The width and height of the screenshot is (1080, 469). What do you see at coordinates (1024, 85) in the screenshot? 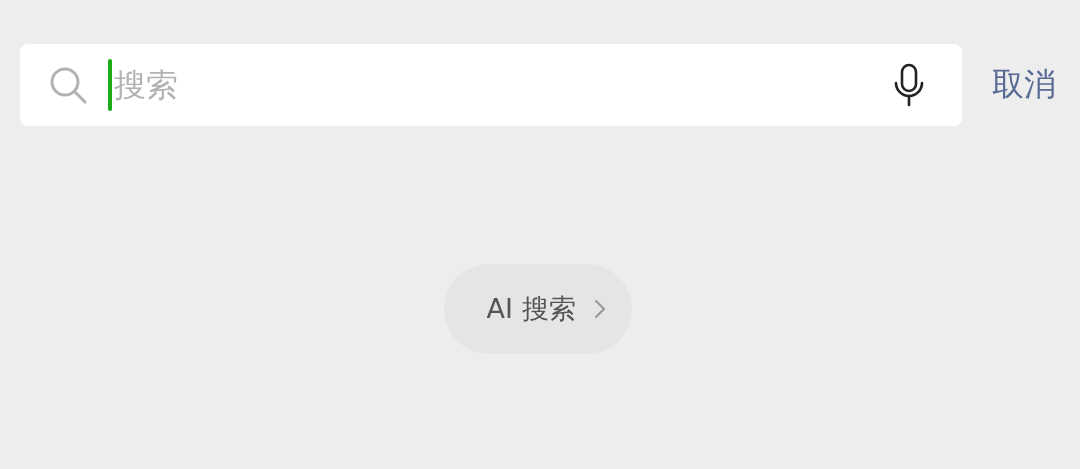
I see `cancel-button: 取消` at bounding box center [1024, 85].